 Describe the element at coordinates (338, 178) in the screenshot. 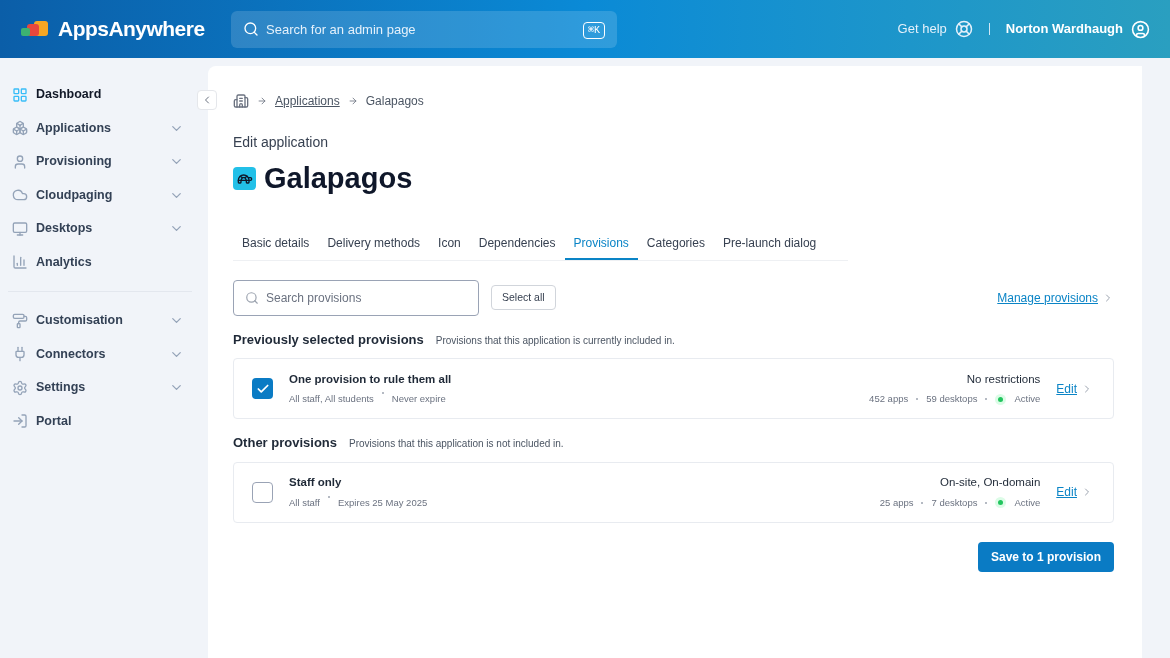

I see `page-title: Galapagos` at that location.